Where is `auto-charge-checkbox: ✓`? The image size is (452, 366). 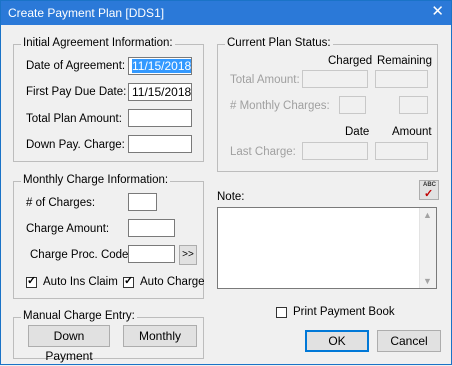
auto-charge-checkbox: ✓ is located at coordinates (128, 281).